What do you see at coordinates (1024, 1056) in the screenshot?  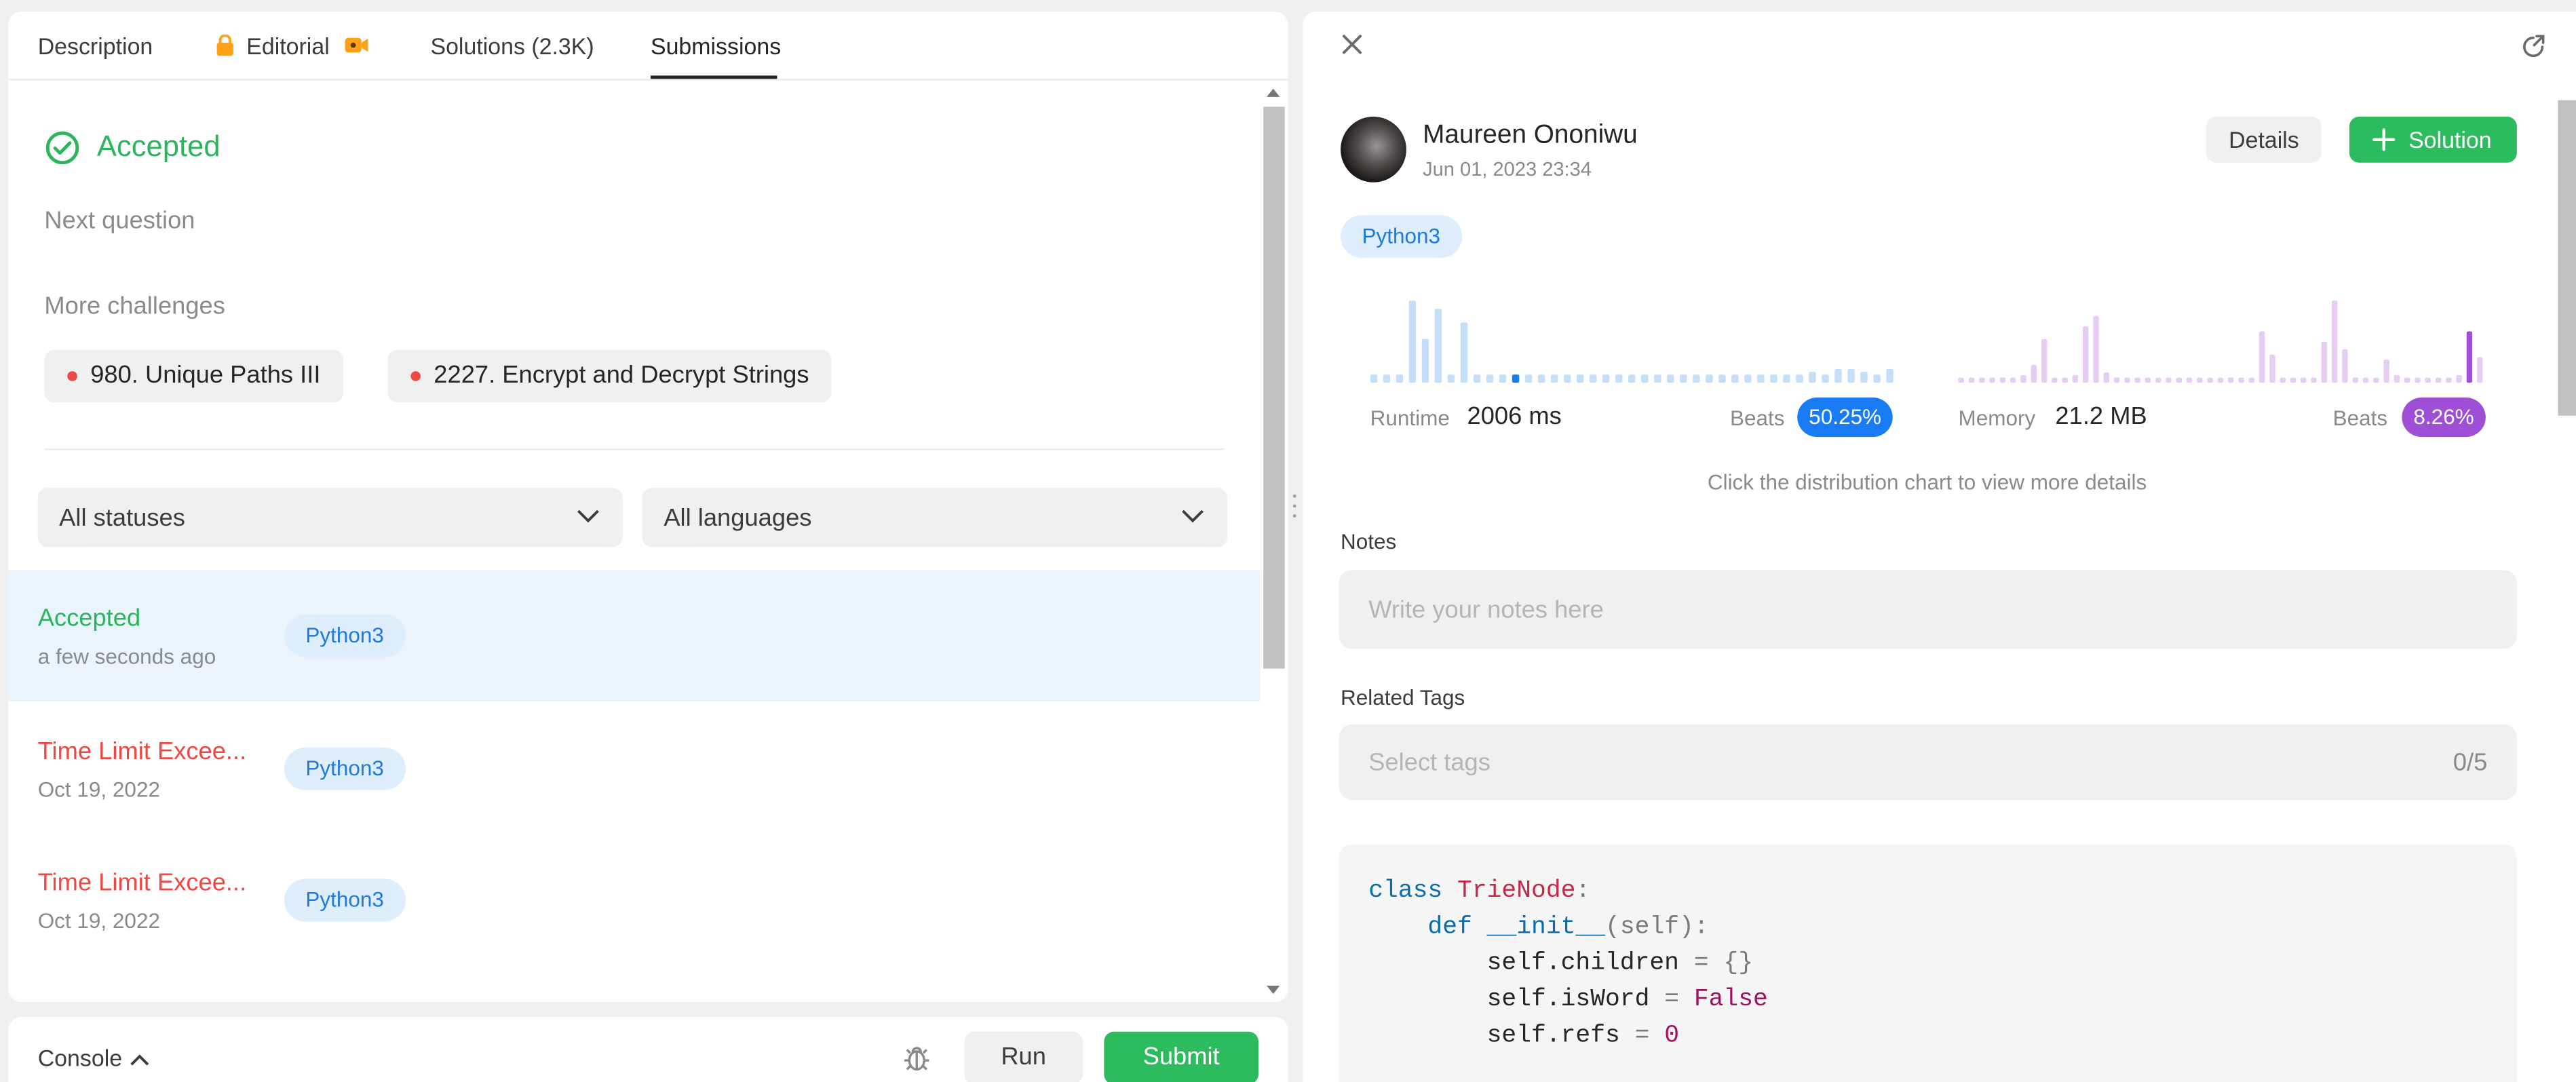 I see `run-button: Run` at bounding box center [1024, 1056].